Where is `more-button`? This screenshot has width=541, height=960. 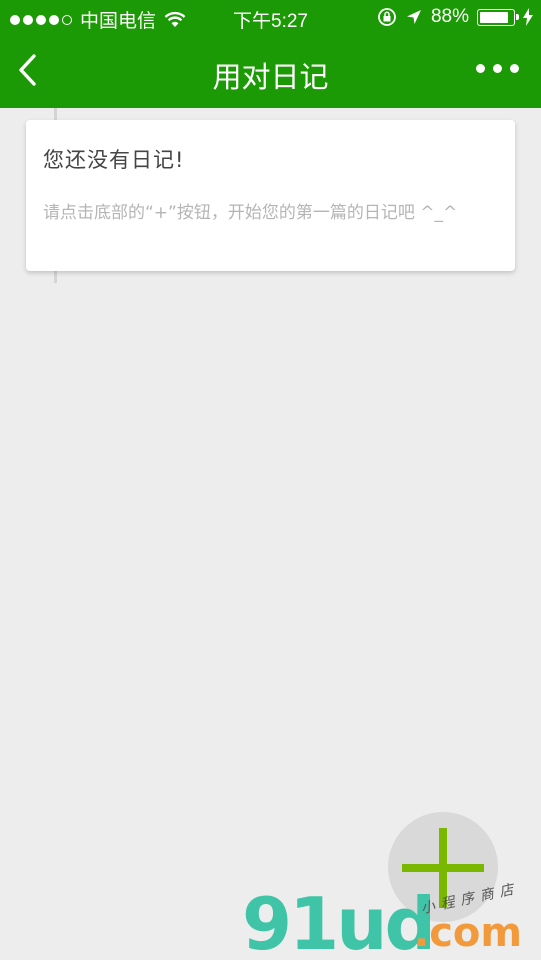 more-button is located at coordinates (497, 68).